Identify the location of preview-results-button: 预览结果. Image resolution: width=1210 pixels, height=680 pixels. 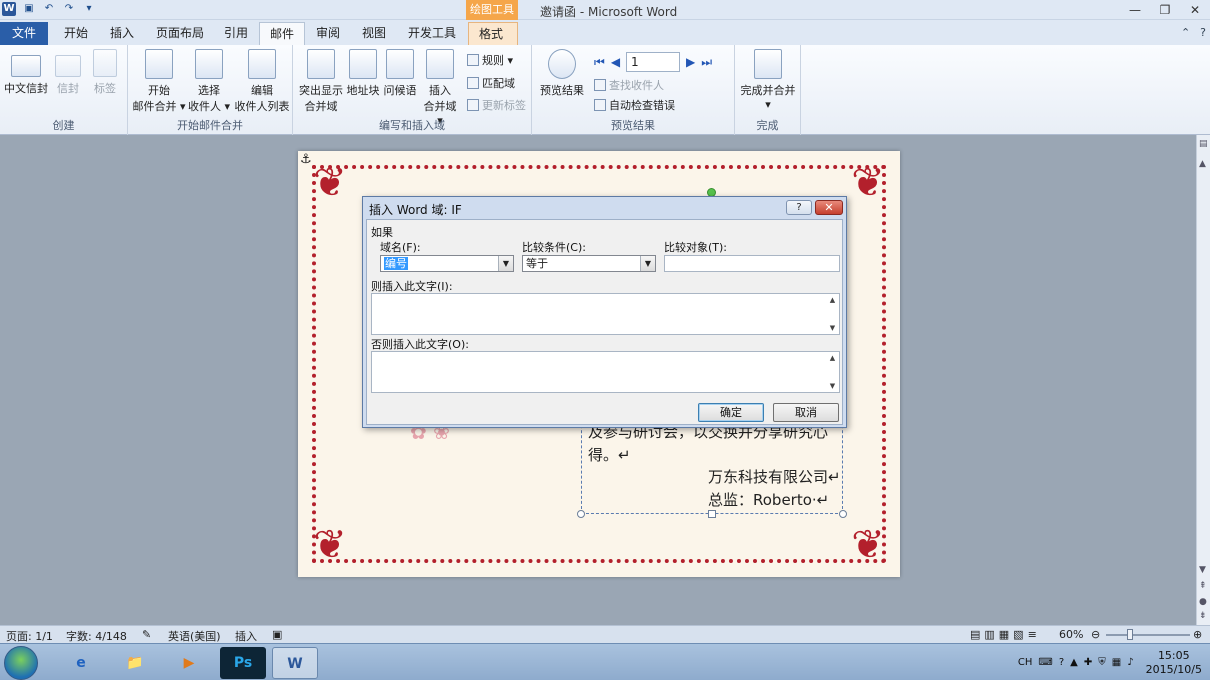
(562, 73).